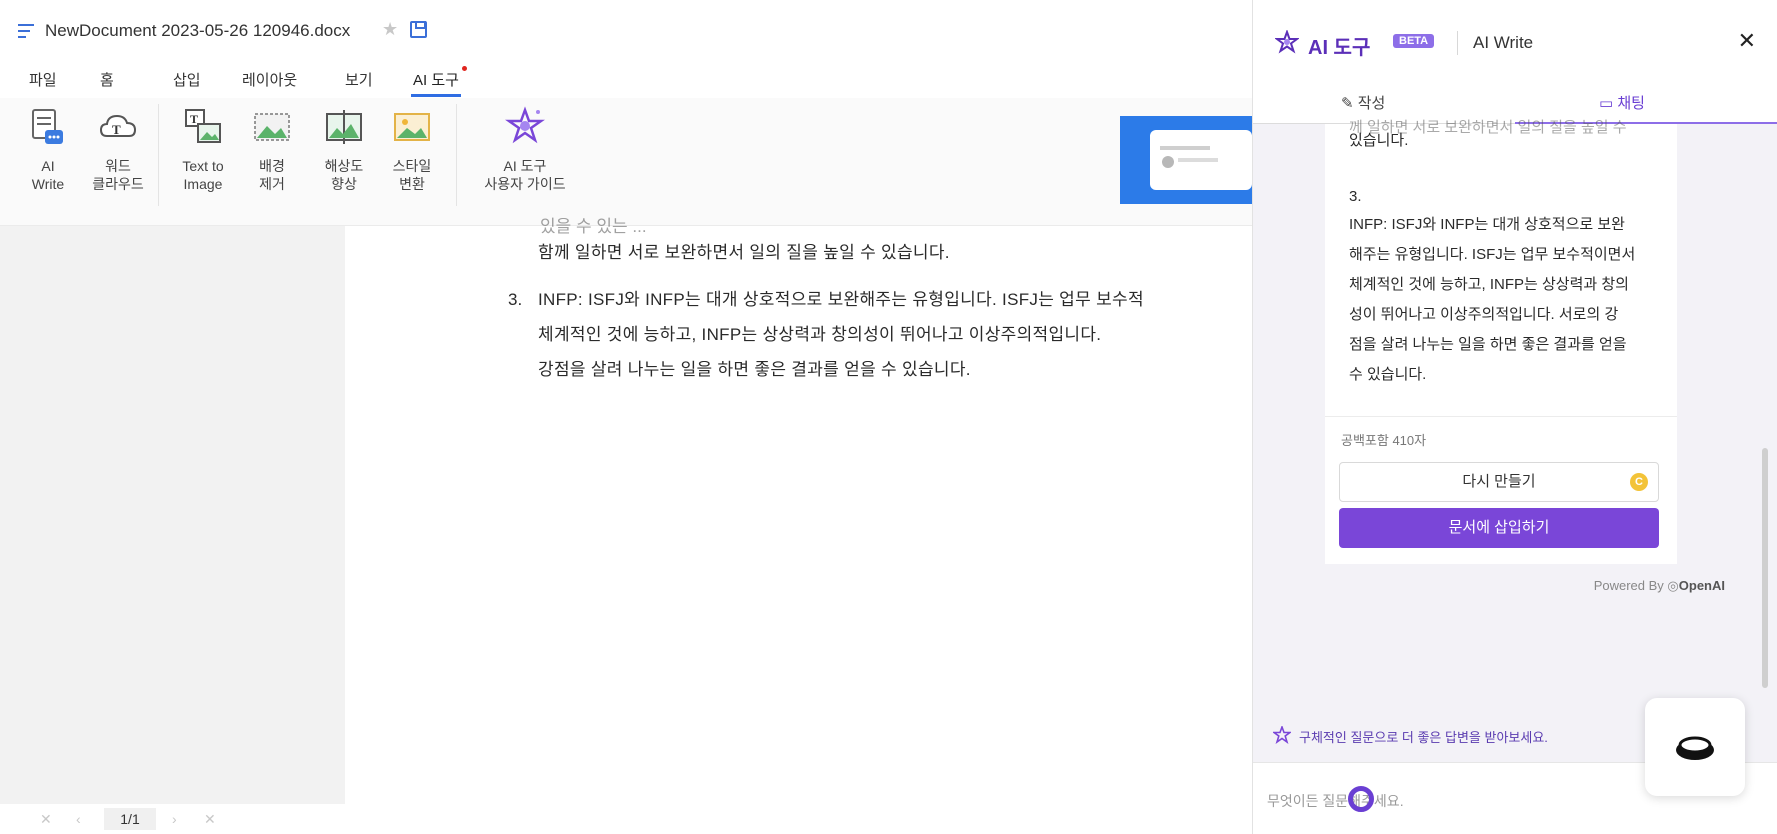 Image resolution: width=1777 pixels, height=834 pixels. I want to click on first-page-button: ✕, so click(46, 819).